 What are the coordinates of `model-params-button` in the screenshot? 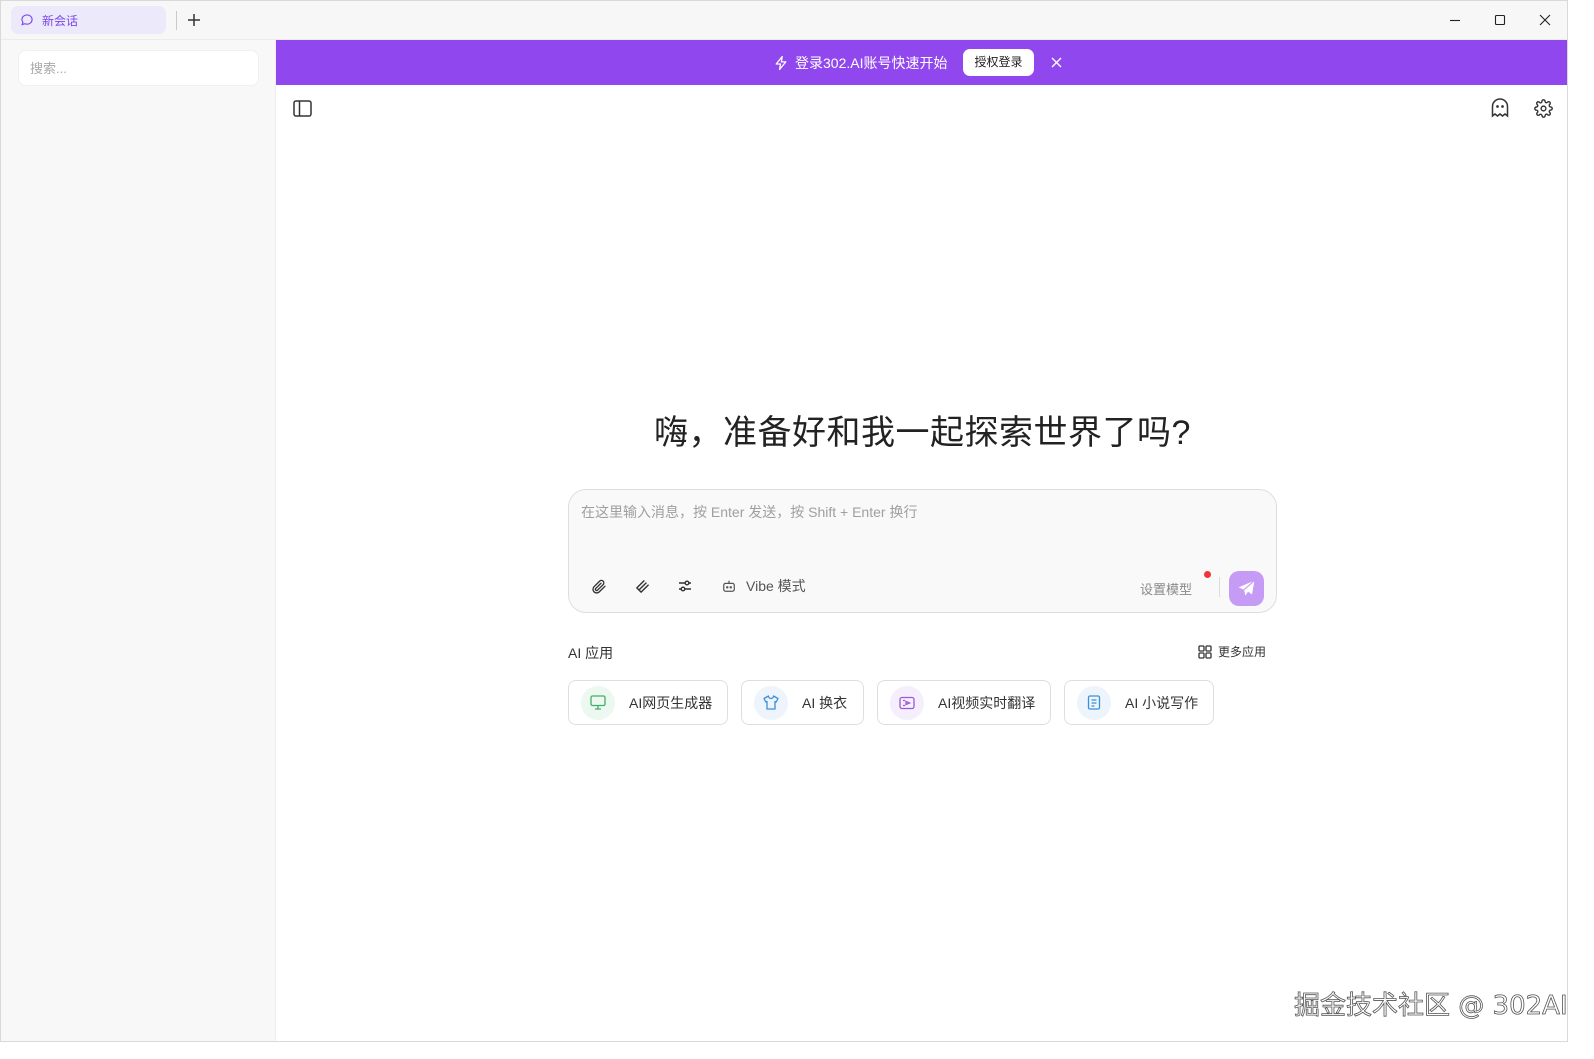 It's located at (685, 586).